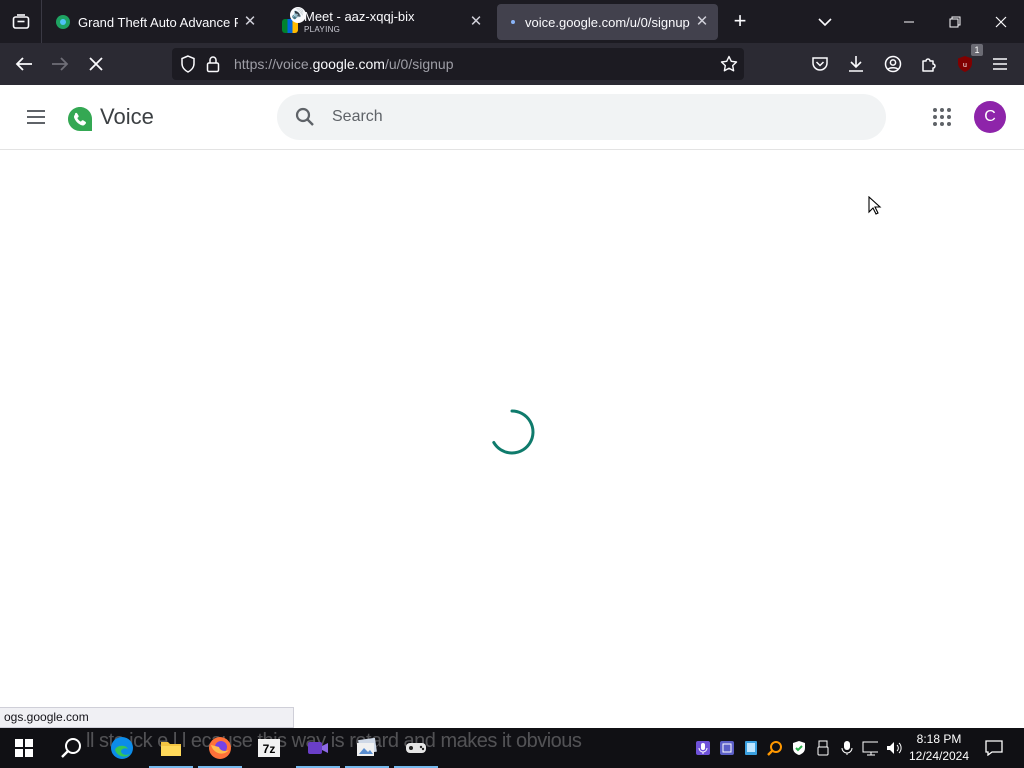  I want to click on restore-button, so click(955, 21).